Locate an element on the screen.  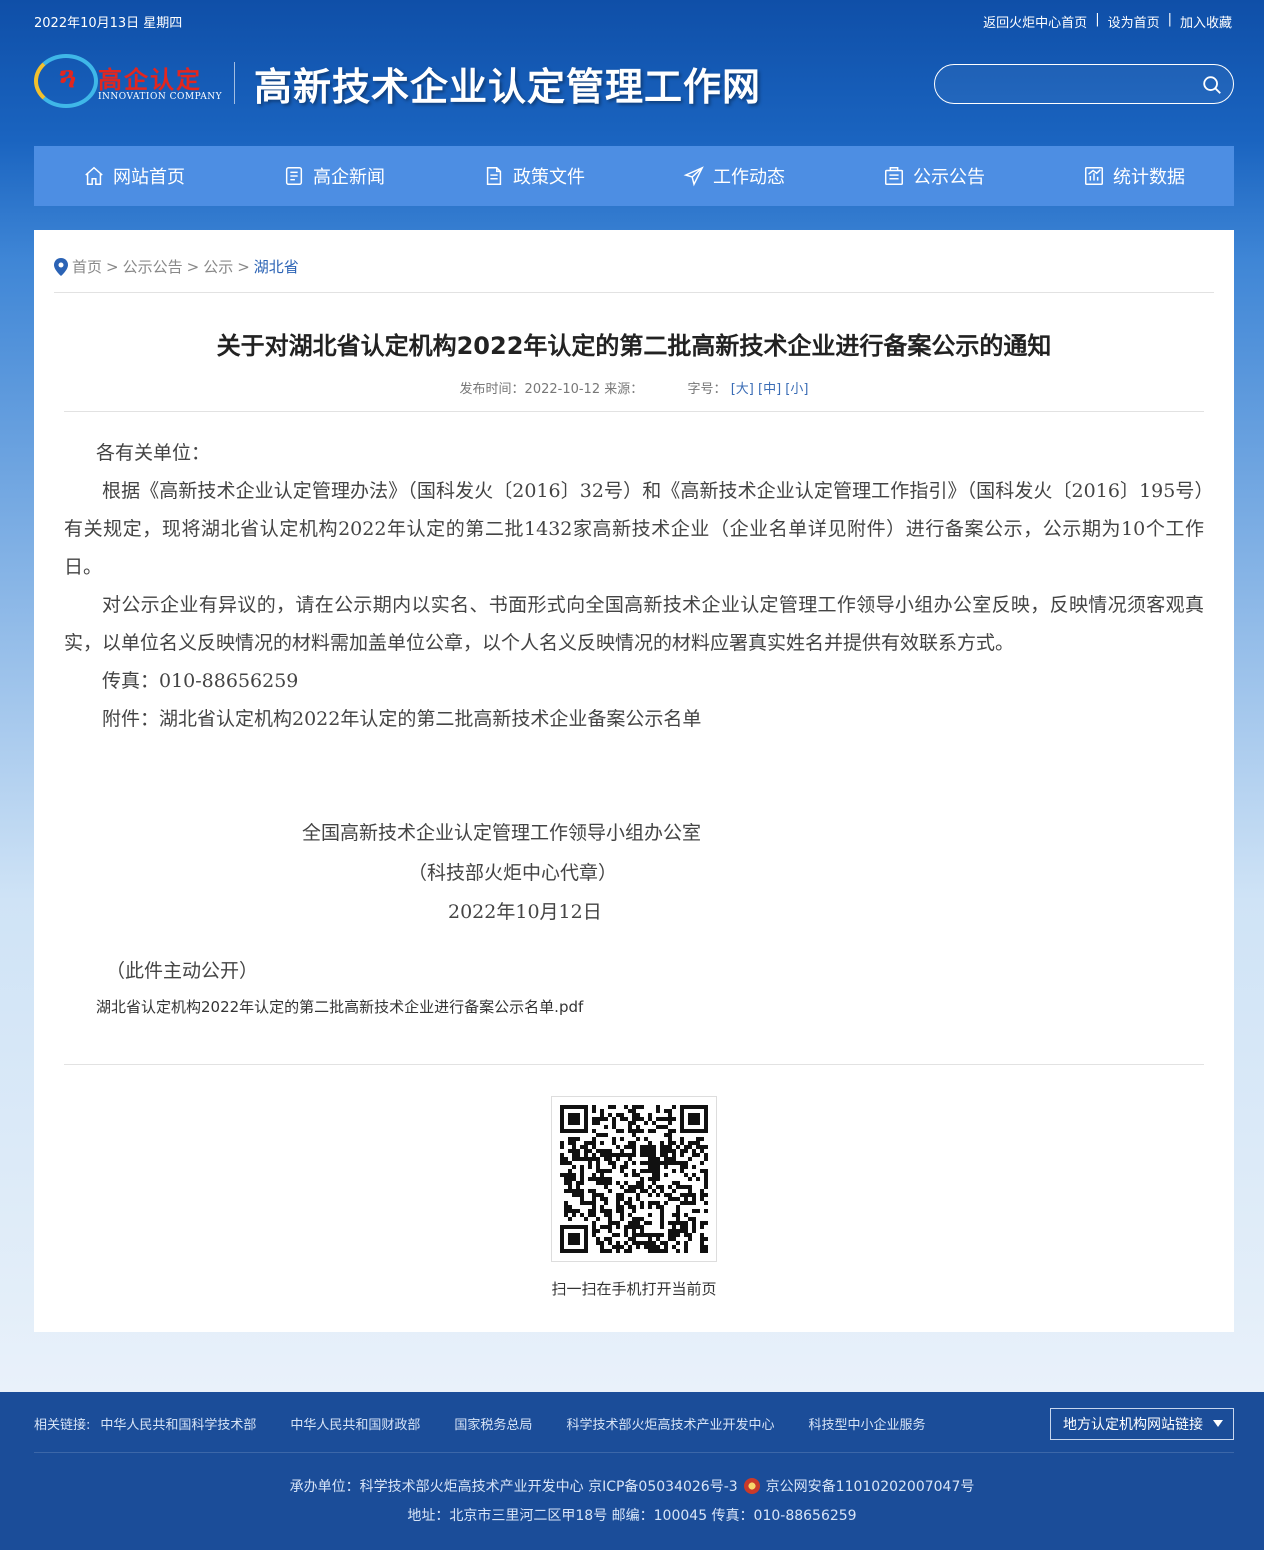
nav-item-home: 网站首页 is located at coordinates (134, 176).